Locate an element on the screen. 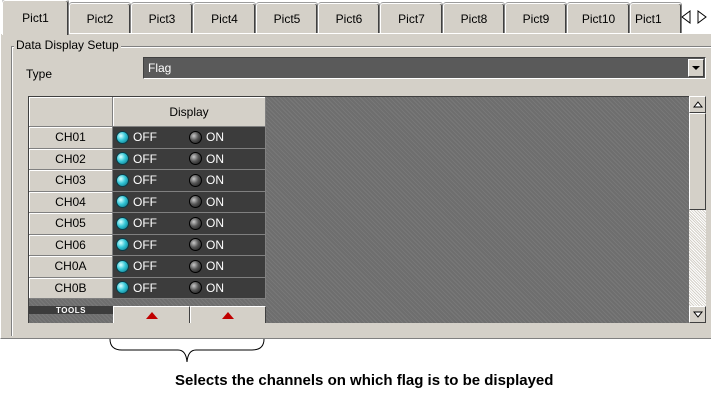  chevron-down-icon is located at coordinates (696, 67).